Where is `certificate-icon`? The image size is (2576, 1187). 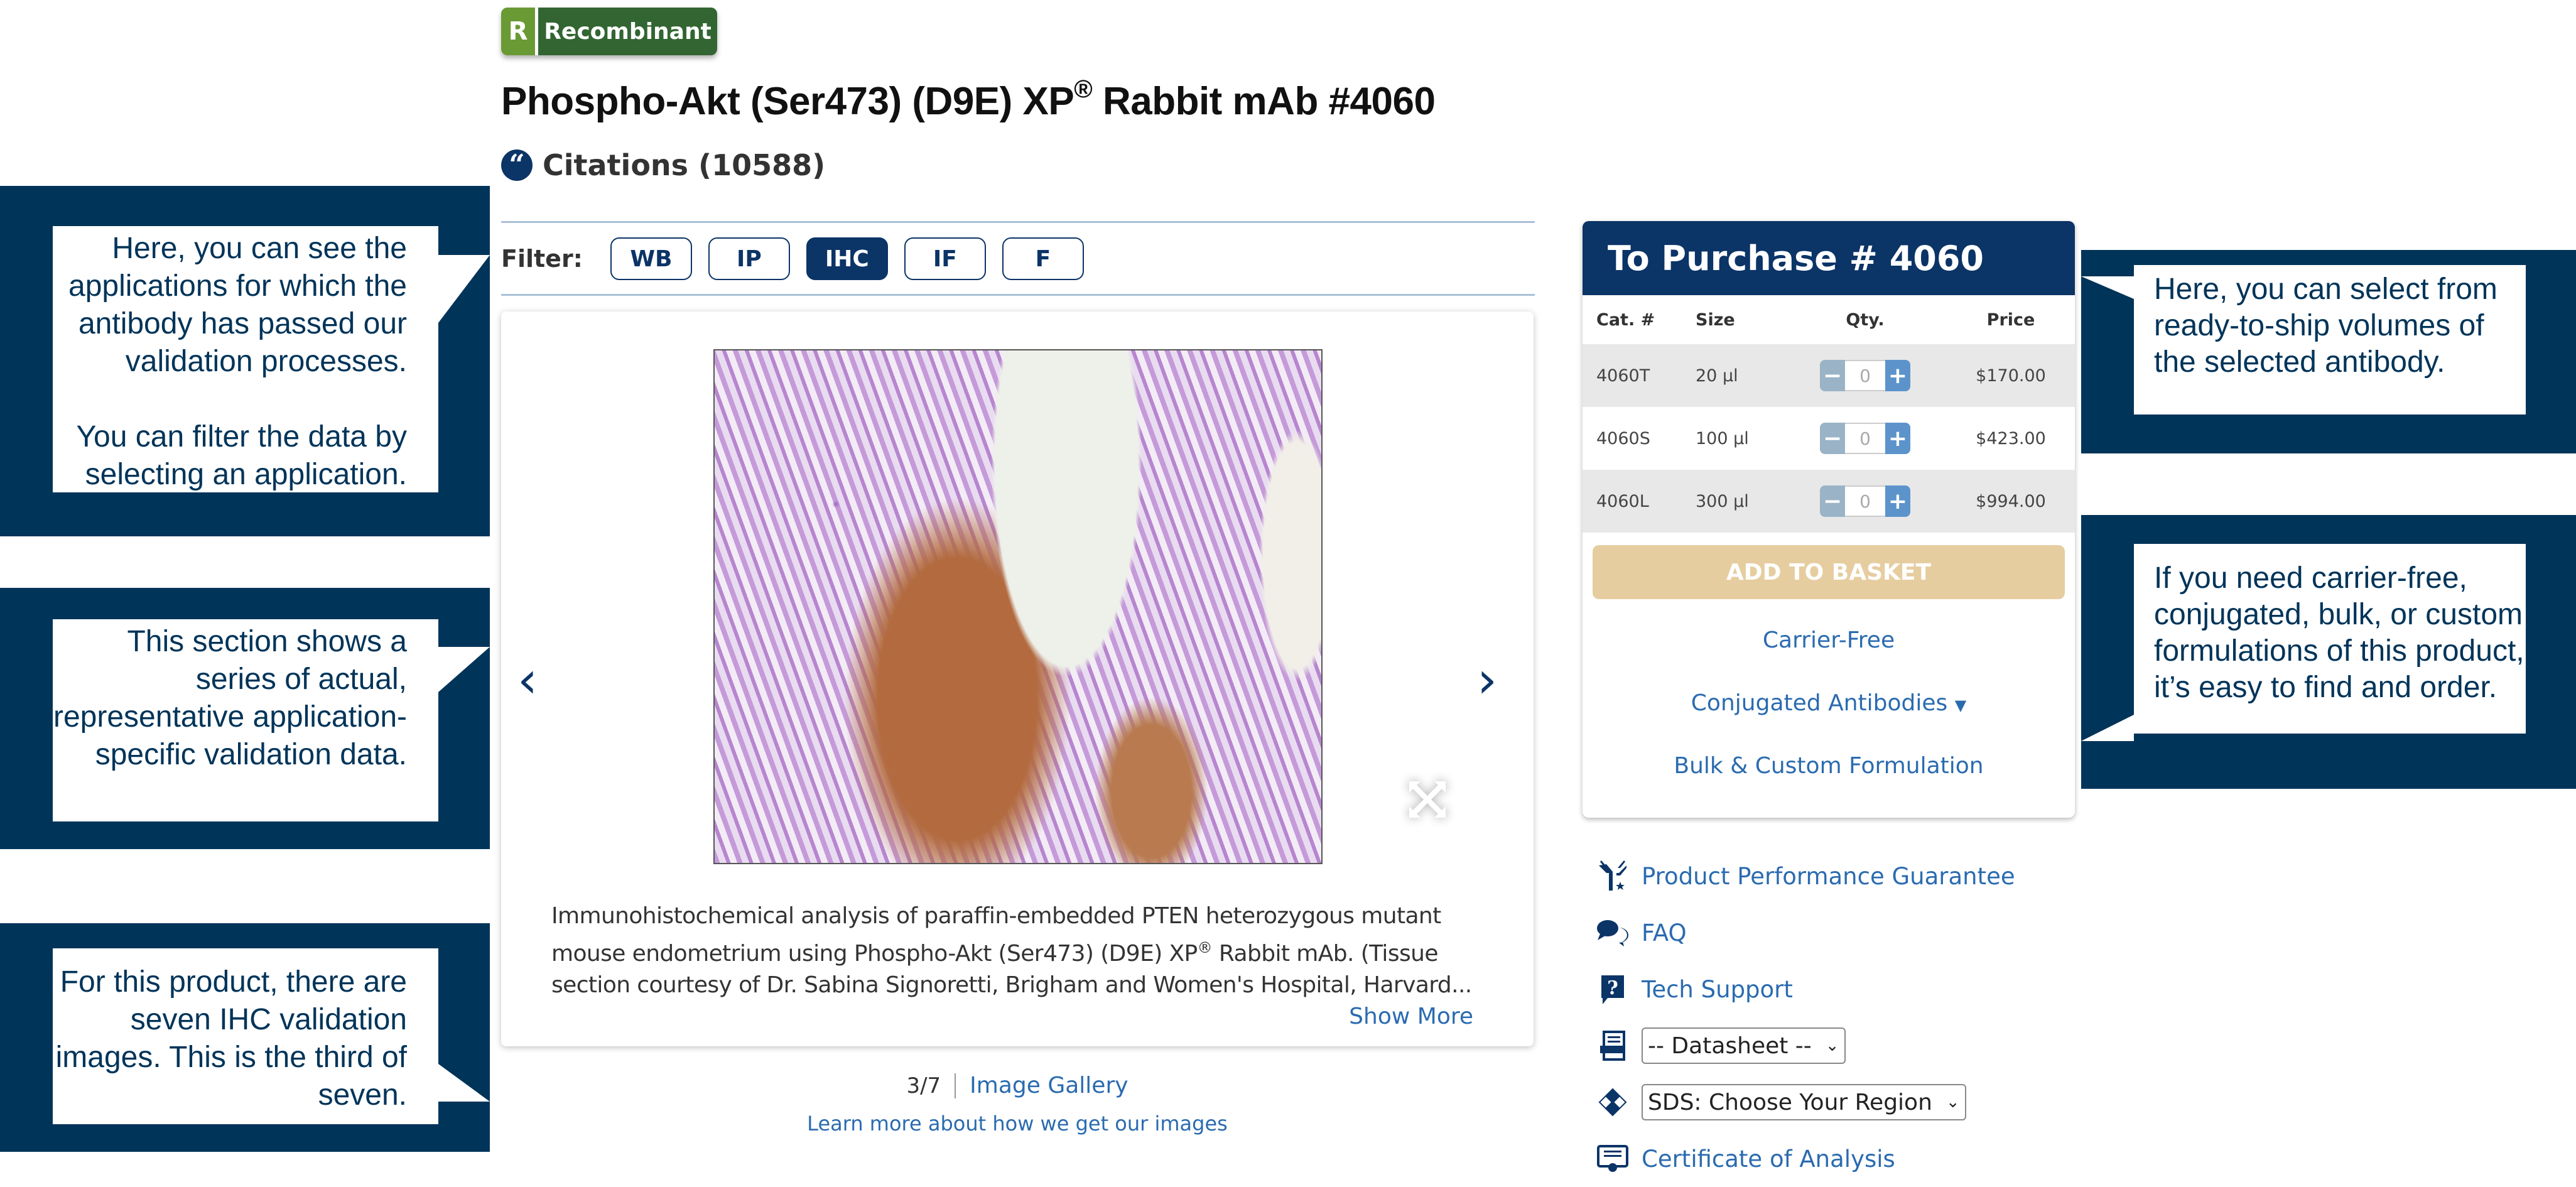 certificate-icon is located at coordinates (1612, 1159).